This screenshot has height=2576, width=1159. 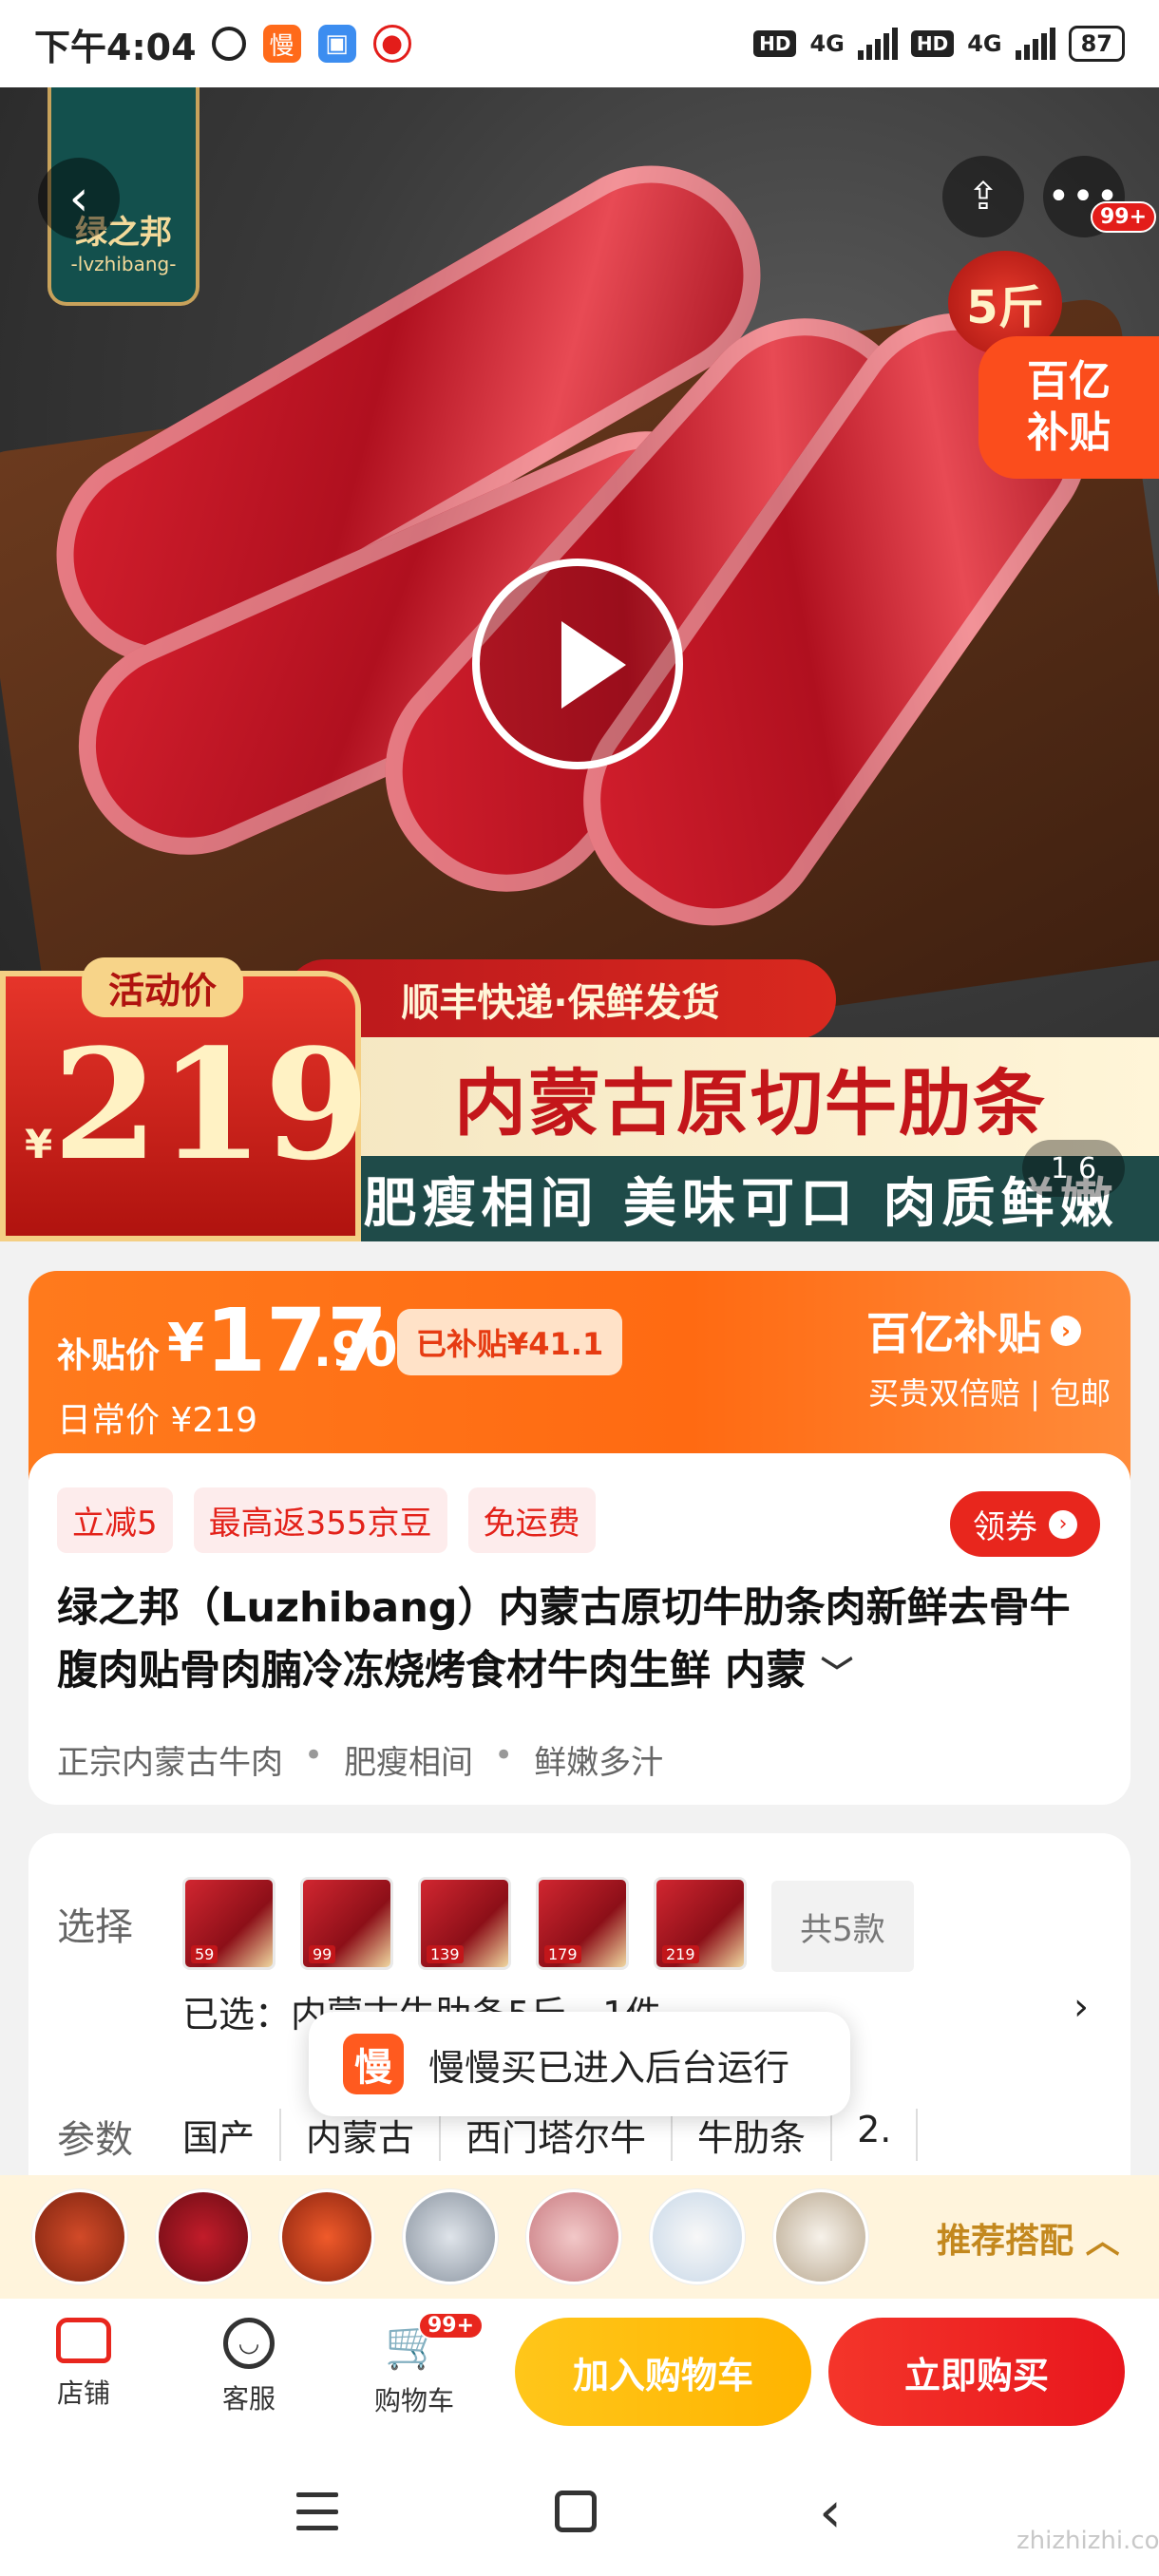 What do you see at coordinates (39, 1144) in the screenshot?
I see `currency-symbol: ¥` at bounding box center [39, 1144].